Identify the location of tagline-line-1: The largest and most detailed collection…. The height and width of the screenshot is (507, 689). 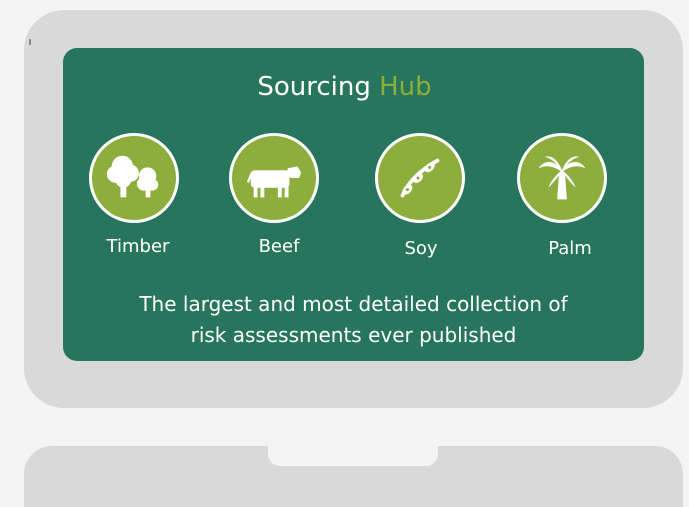
(353, 304).